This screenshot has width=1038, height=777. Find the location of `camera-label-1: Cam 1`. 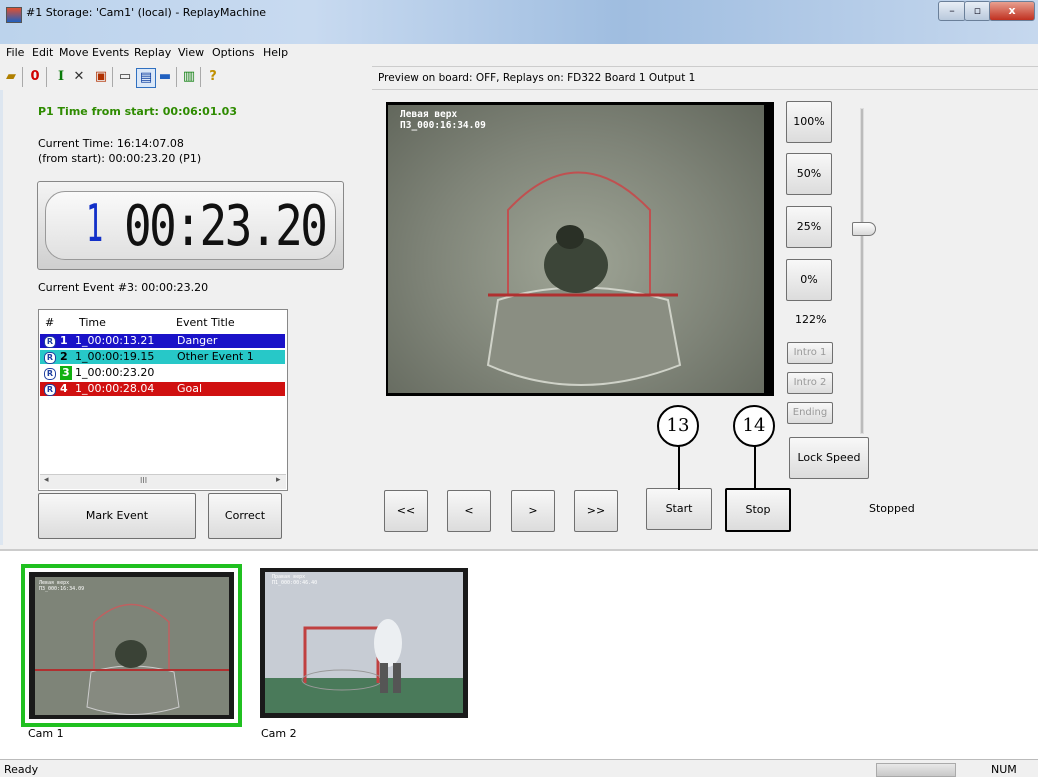

camera-label-1: Cam 1 is located at coordinates (46, 733).